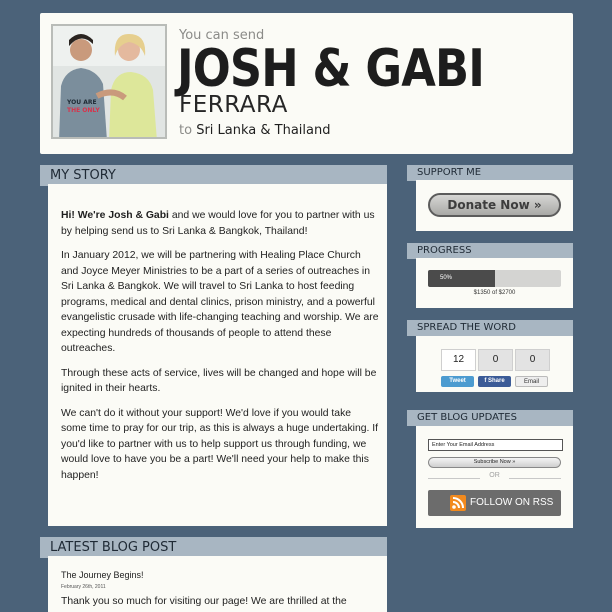 The height and width of the screenshot is (612, 612). I want to click on spread-panel: 12 0 0 Tweet f Share Email, so click(494, 364).